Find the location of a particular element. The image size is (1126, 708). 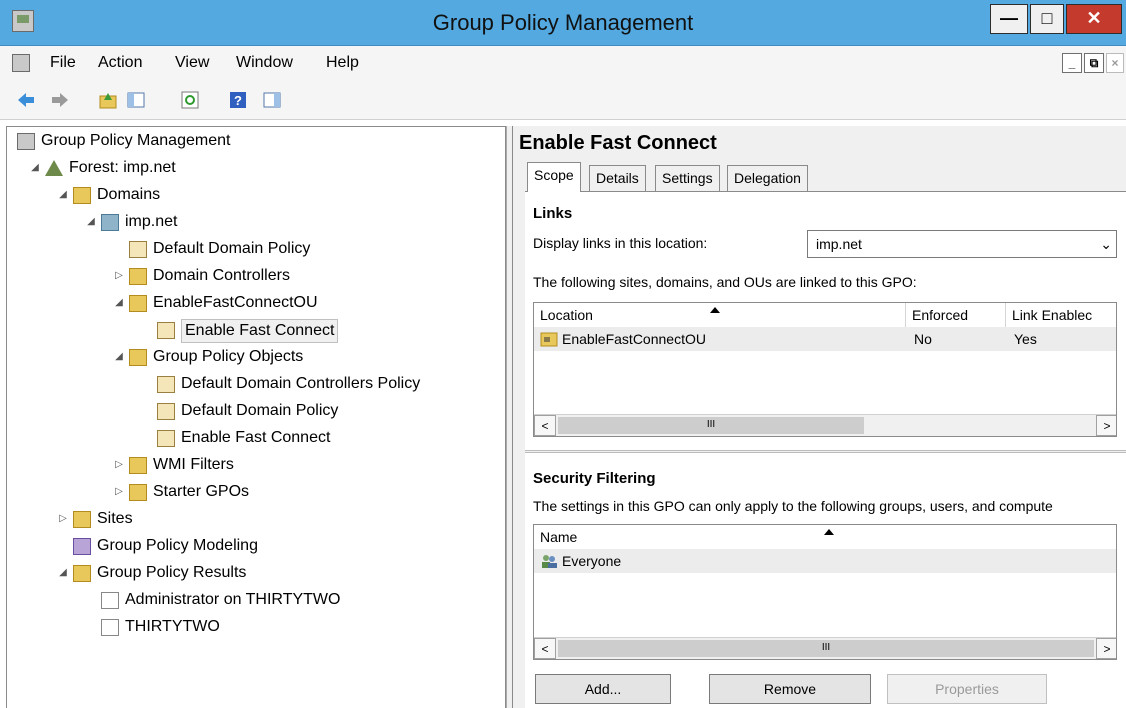

table-row: Everyone is located at coordinates (825, 561).